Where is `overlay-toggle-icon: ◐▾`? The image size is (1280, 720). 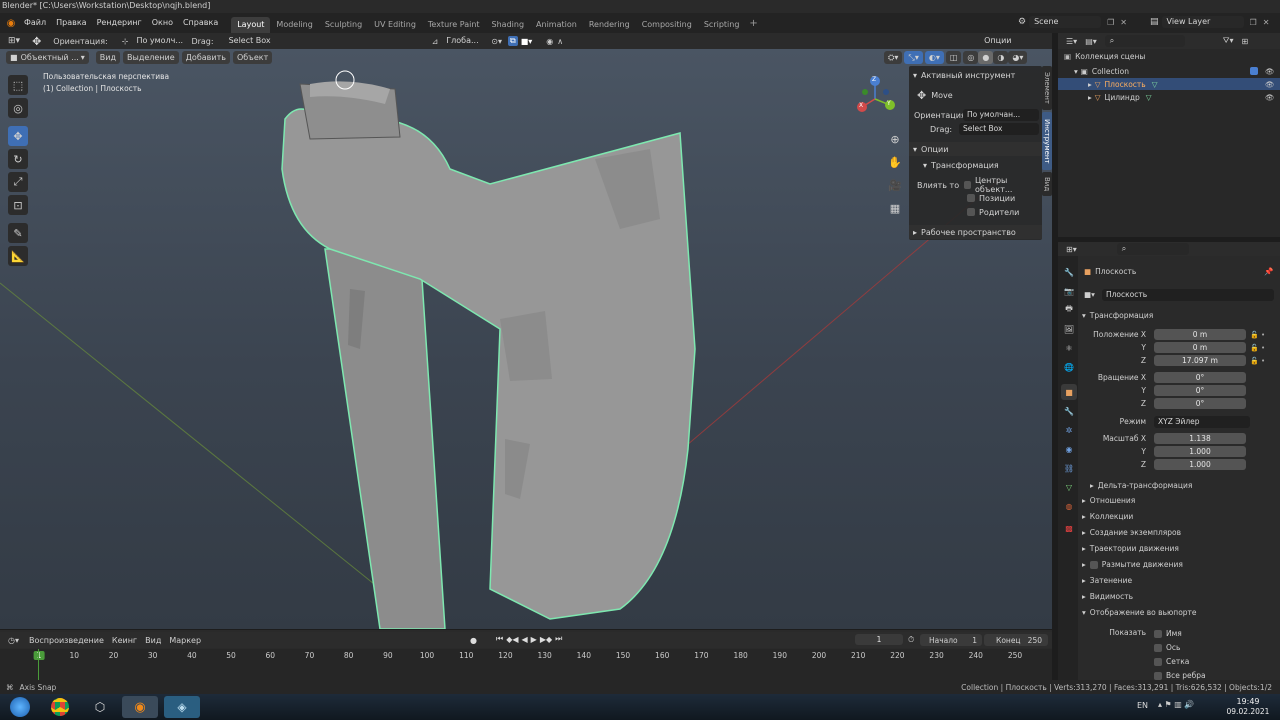
overlay-toggle-icon: ◐▾ is located at coordinates (934, 57).